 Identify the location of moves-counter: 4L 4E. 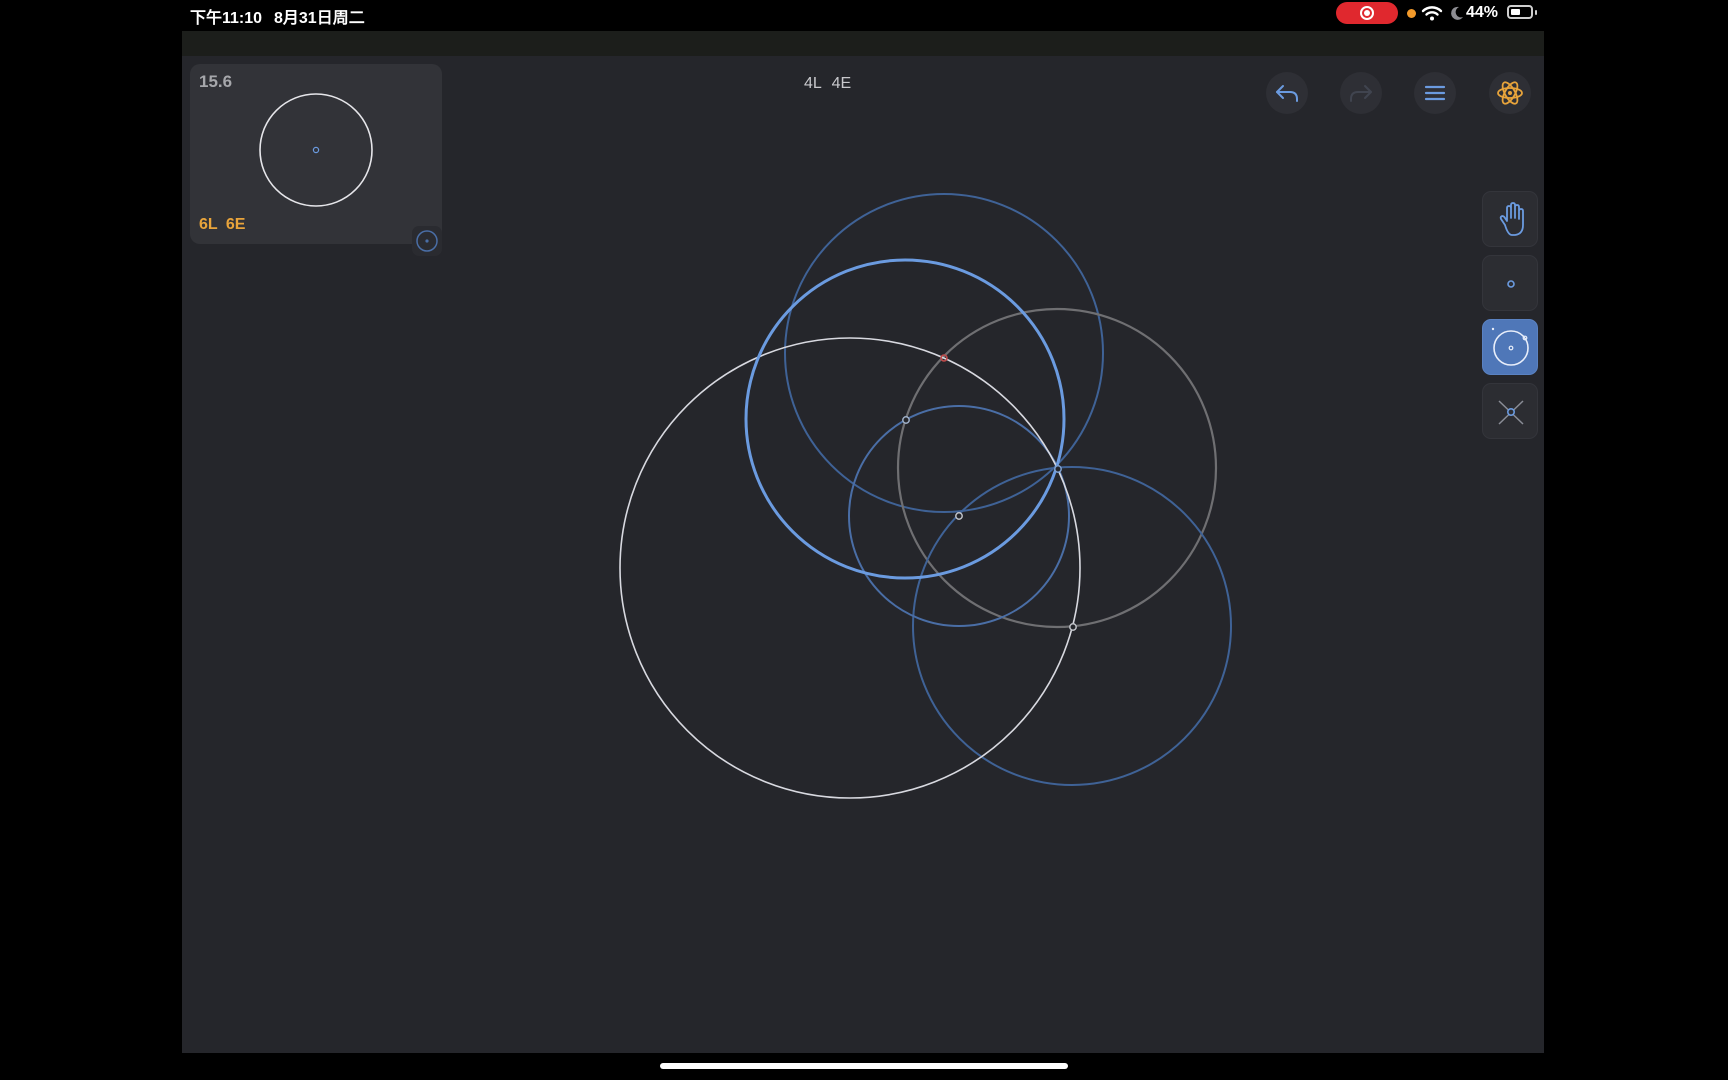
(828, 83).